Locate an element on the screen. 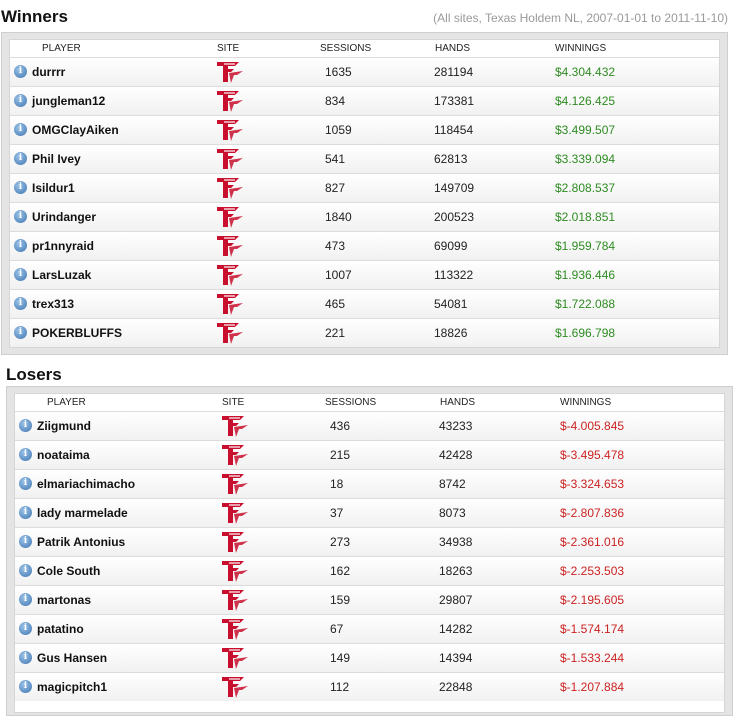  hands-cell: 281194 is located at coordinates (454, 72).